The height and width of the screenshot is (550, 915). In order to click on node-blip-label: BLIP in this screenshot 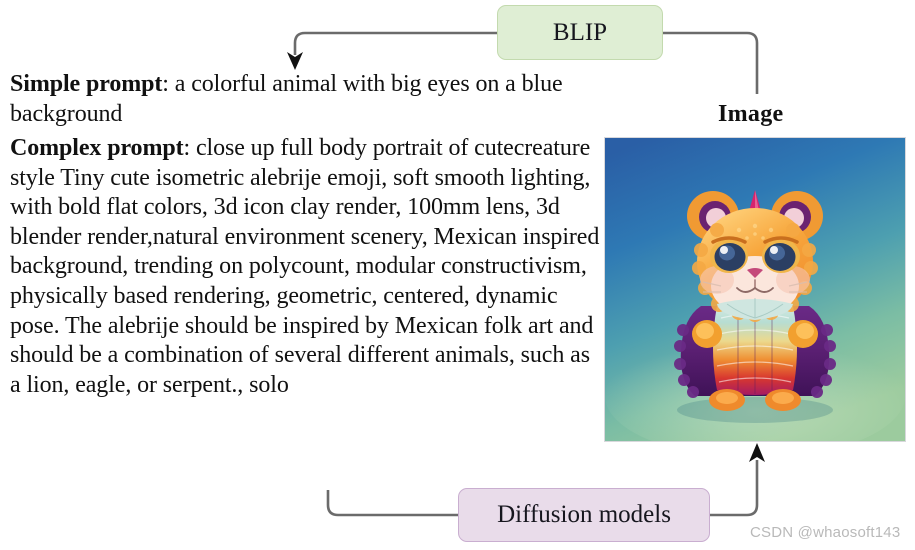, I will do `click(580, 32)`.